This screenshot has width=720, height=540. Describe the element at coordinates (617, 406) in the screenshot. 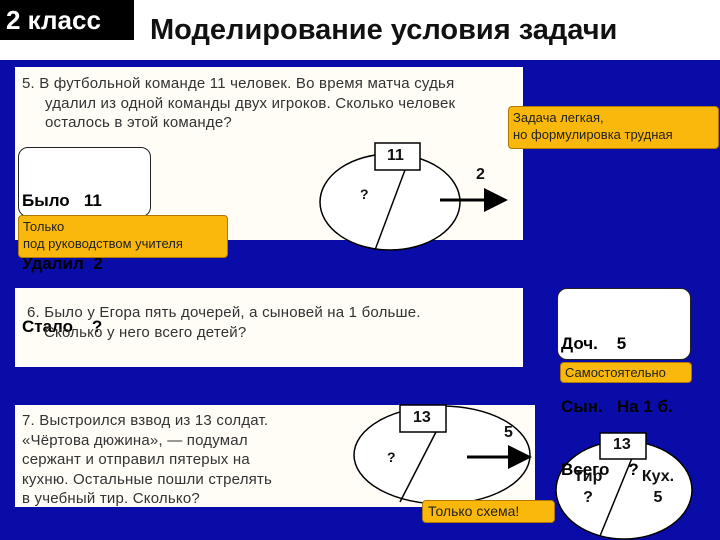

I see `note-line: Сын. На 1 б.` at that location.